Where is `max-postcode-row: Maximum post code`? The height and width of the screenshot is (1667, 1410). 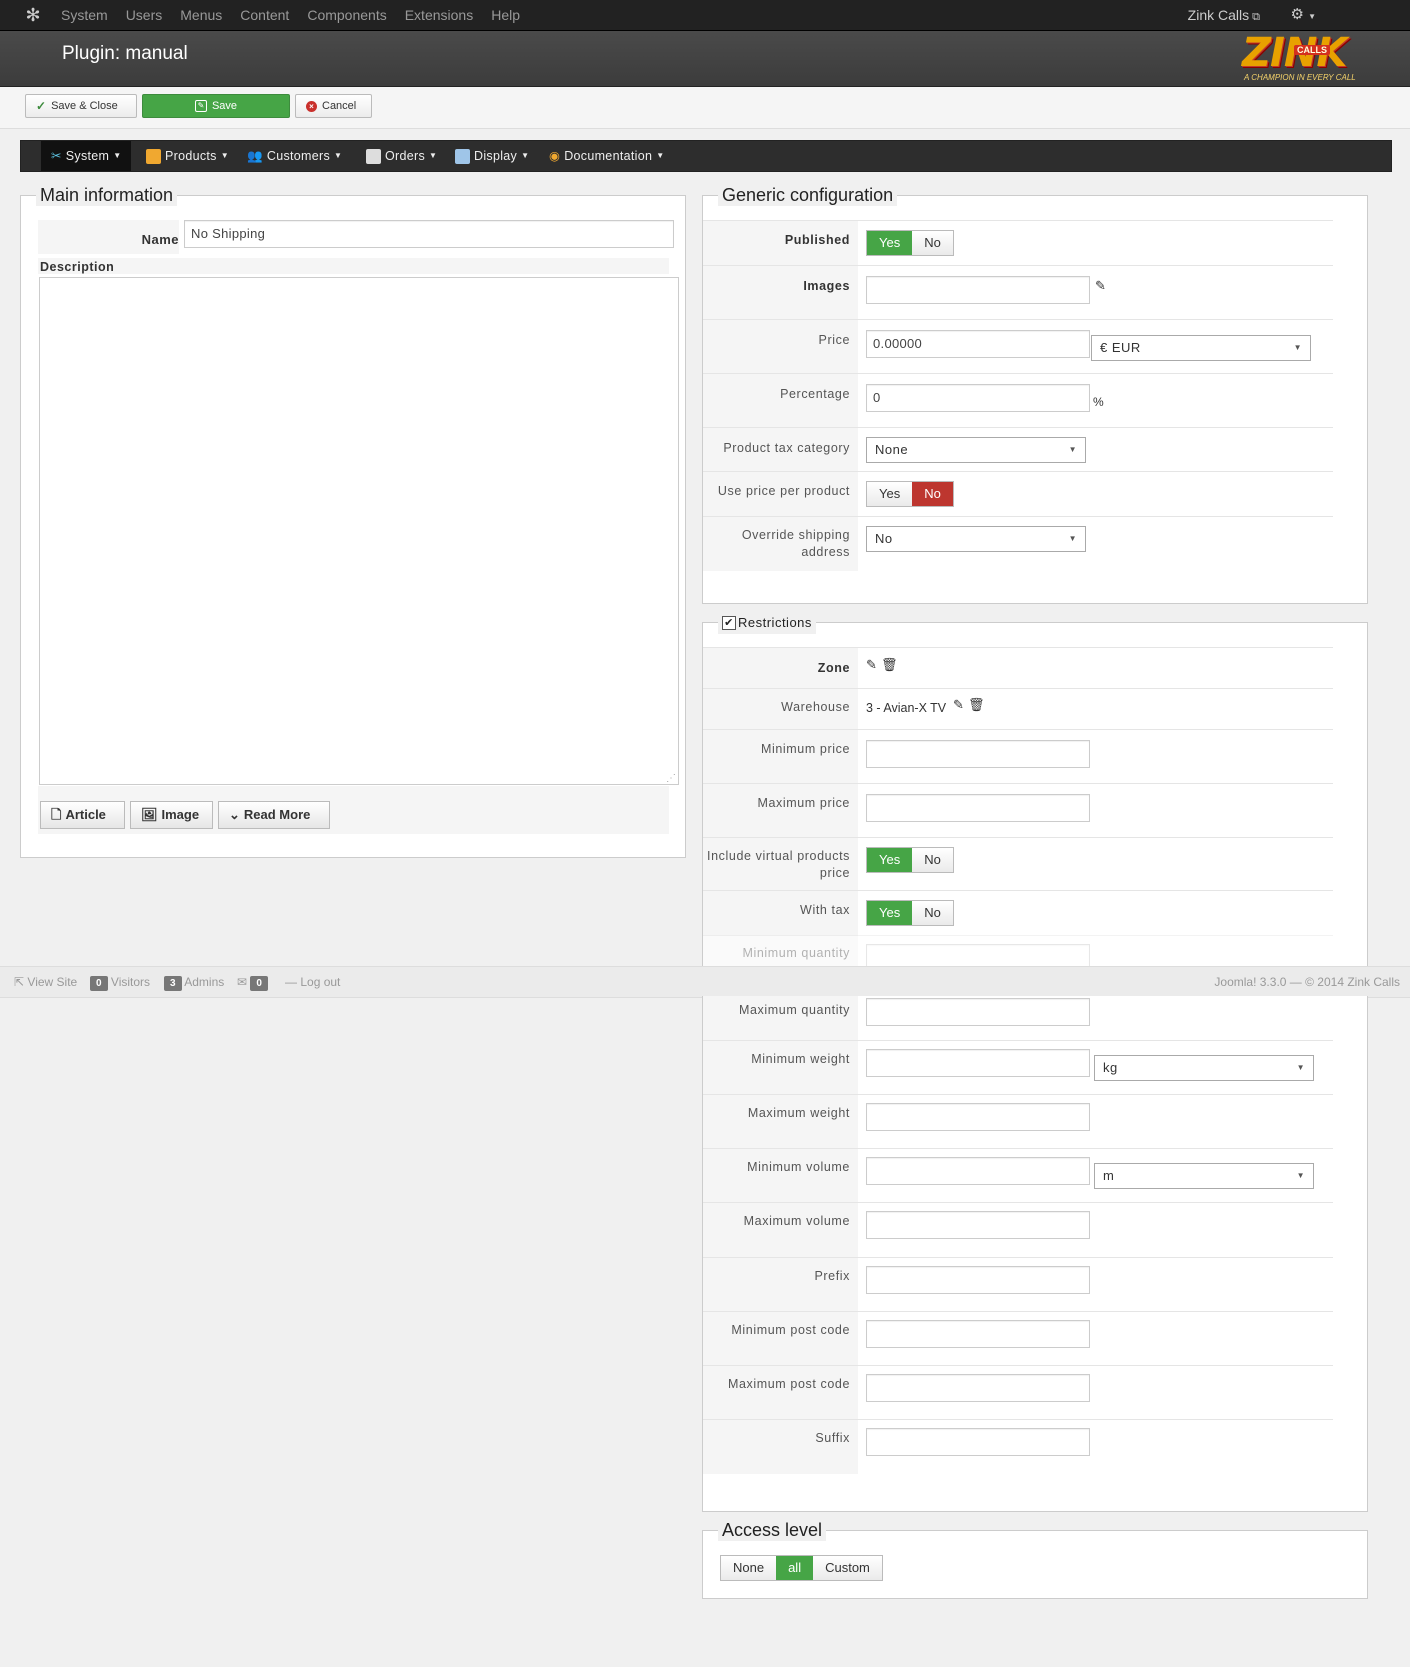 max-postcode-row: Maximum post code is located at coordinates (1018, 1392).